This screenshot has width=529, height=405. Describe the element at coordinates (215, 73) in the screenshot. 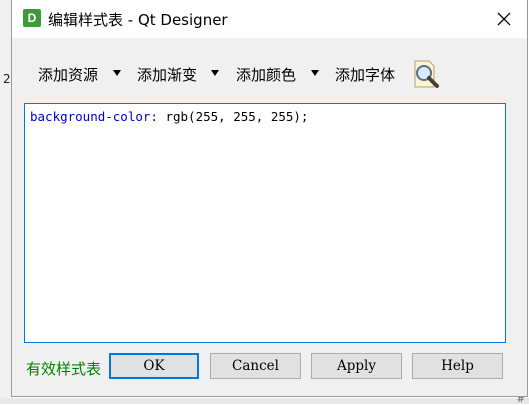

I see `add-gradient-dropdown-arrow-icon` at that location.